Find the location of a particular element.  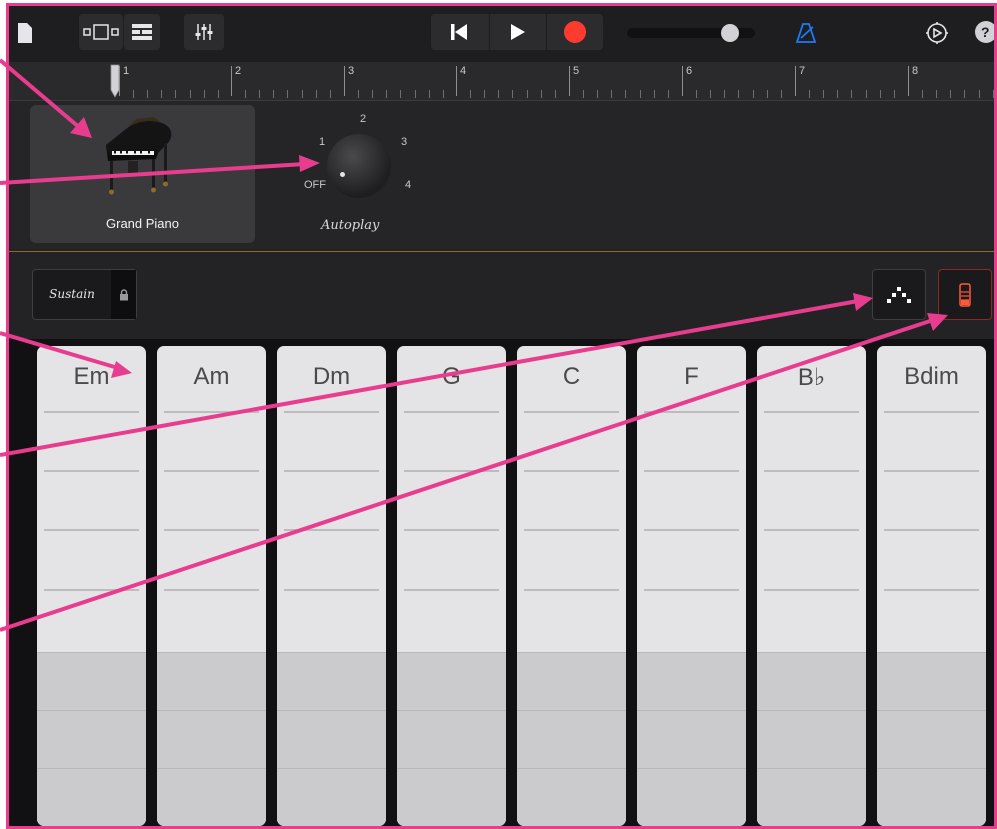

arrow-to-chord-strip is located at coordinates (59, 350).